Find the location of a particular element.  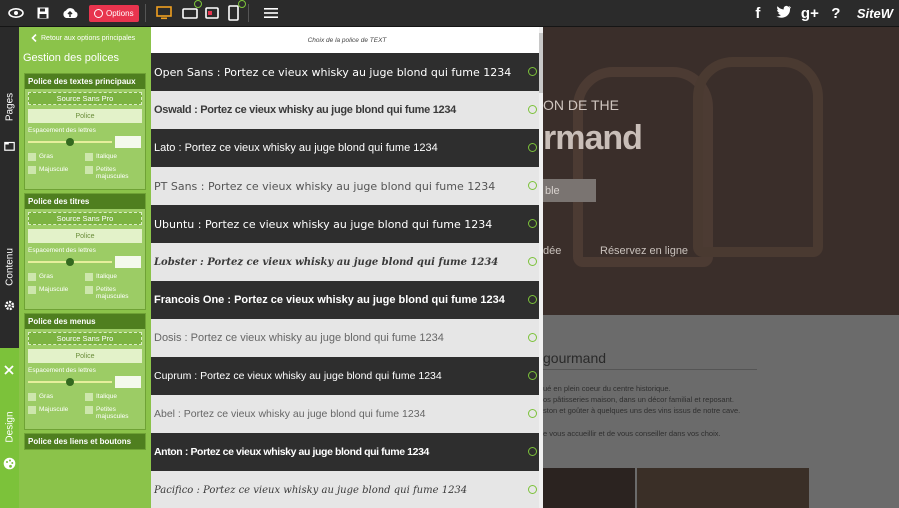

font-name-display: Source Sans Pro is located at coordinates (85, 218).